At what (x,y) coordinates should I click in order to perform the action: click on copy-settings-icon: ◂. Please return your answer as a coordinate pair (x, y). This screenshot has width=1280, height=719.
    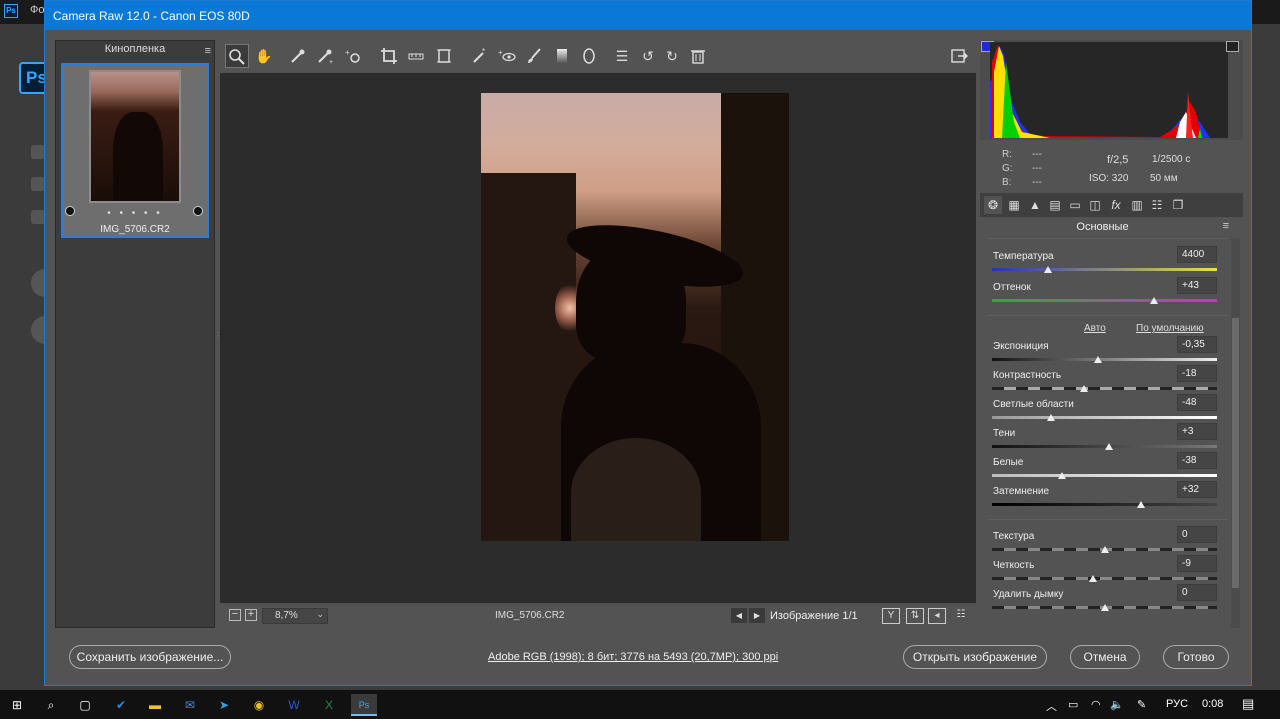
    Looking at the image, I should click on (937, 616).